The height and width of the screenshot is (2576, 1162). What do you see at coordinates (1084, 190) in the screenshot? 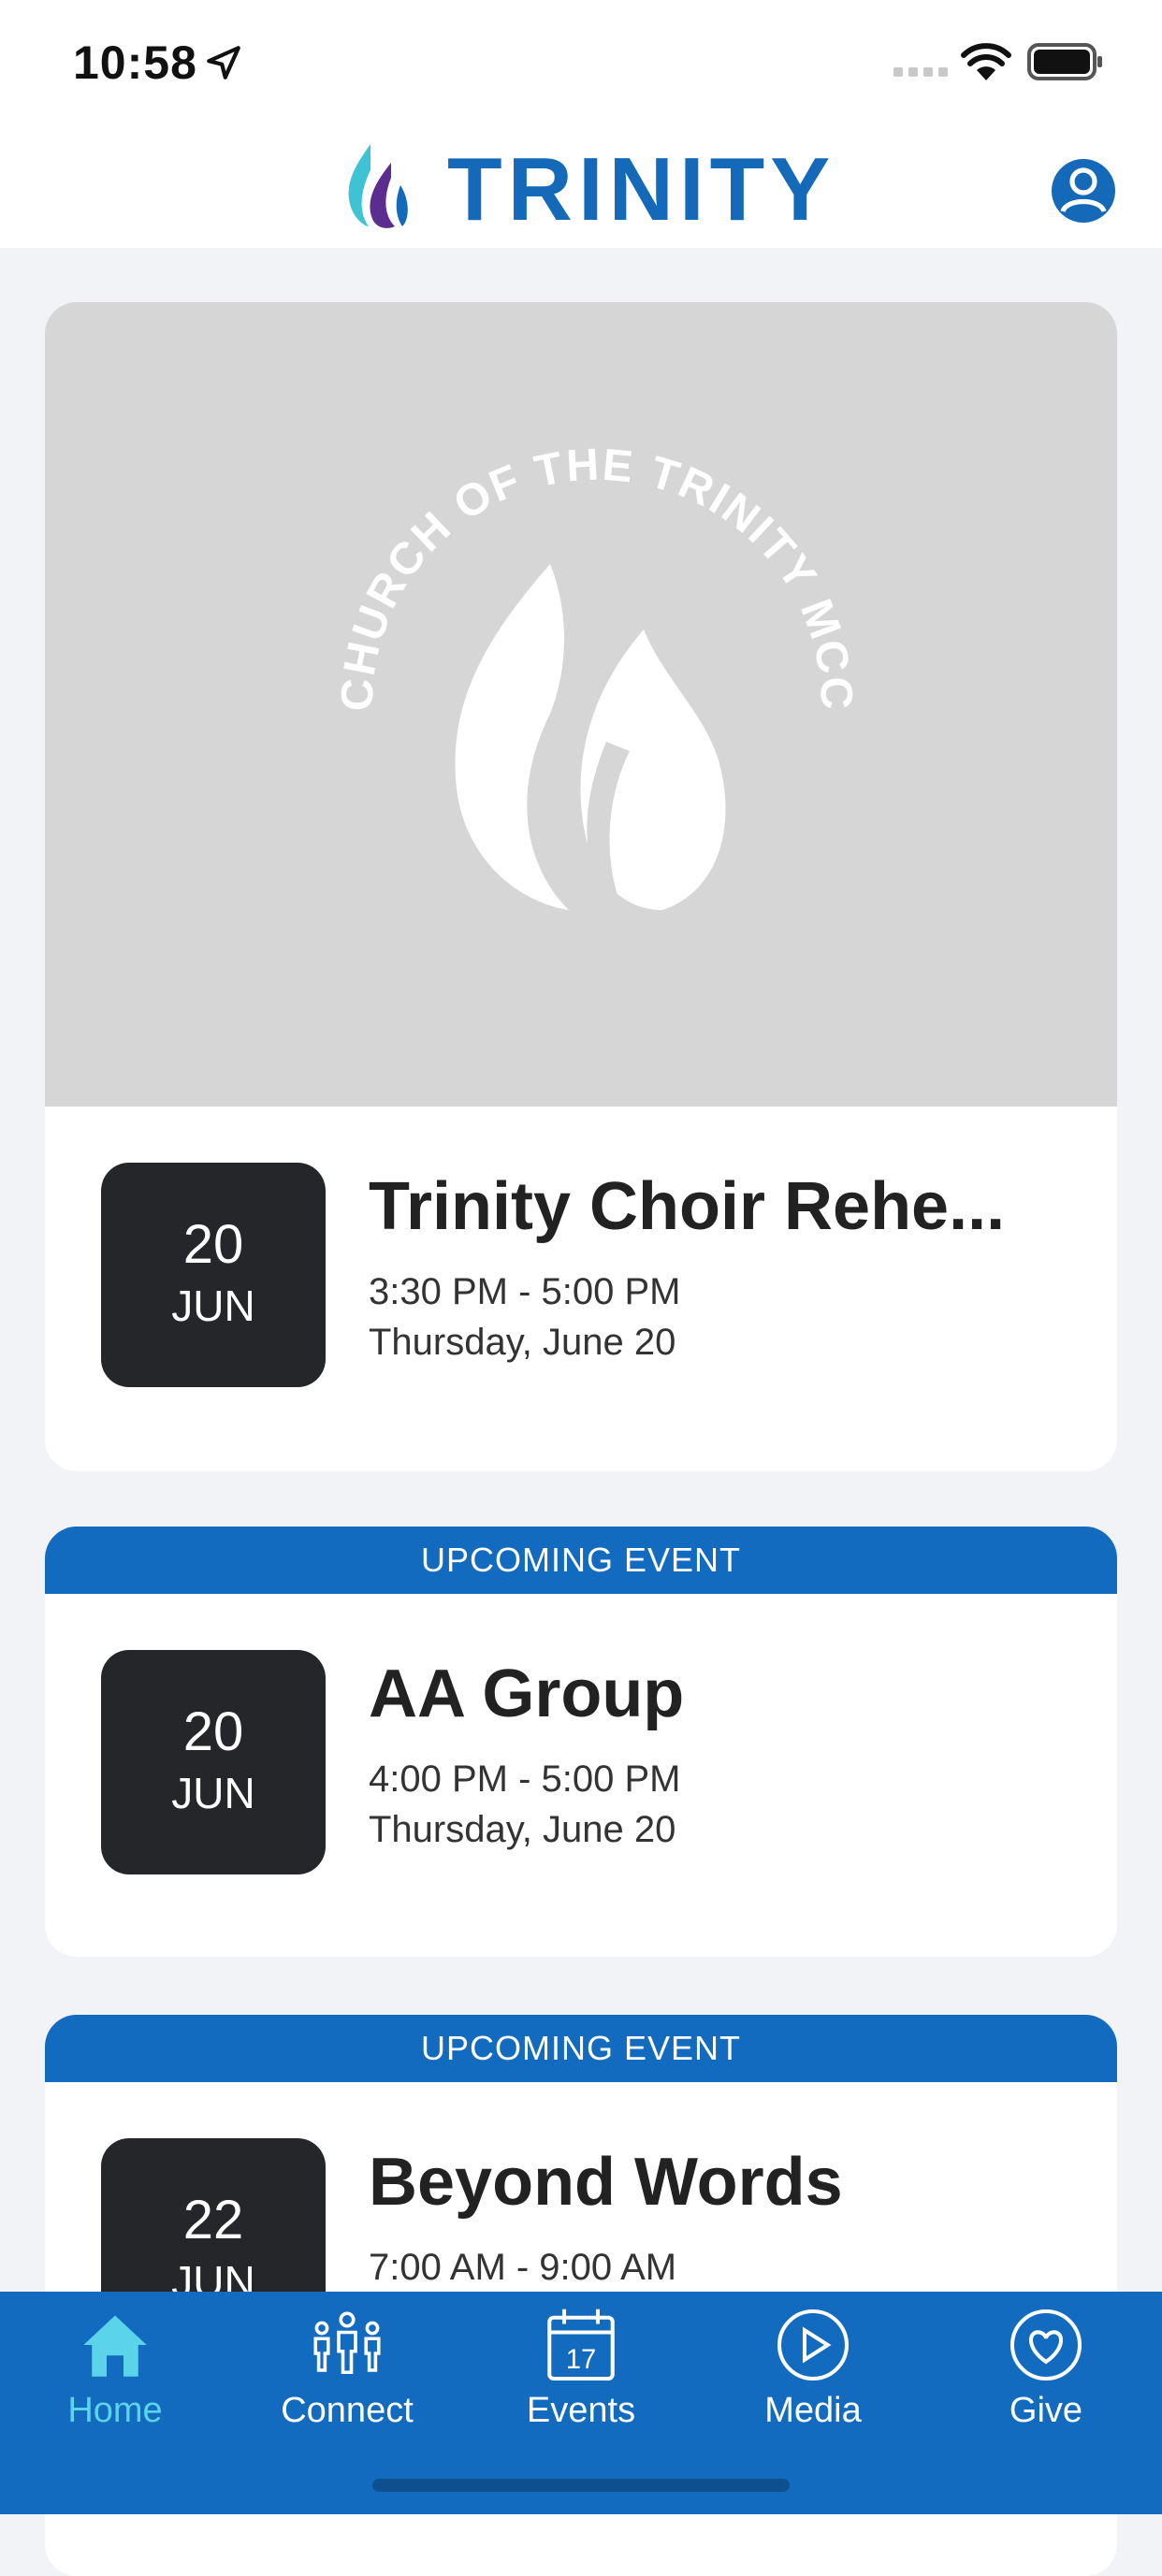
I see `profile-icon` at bounding box center [1084, 190].